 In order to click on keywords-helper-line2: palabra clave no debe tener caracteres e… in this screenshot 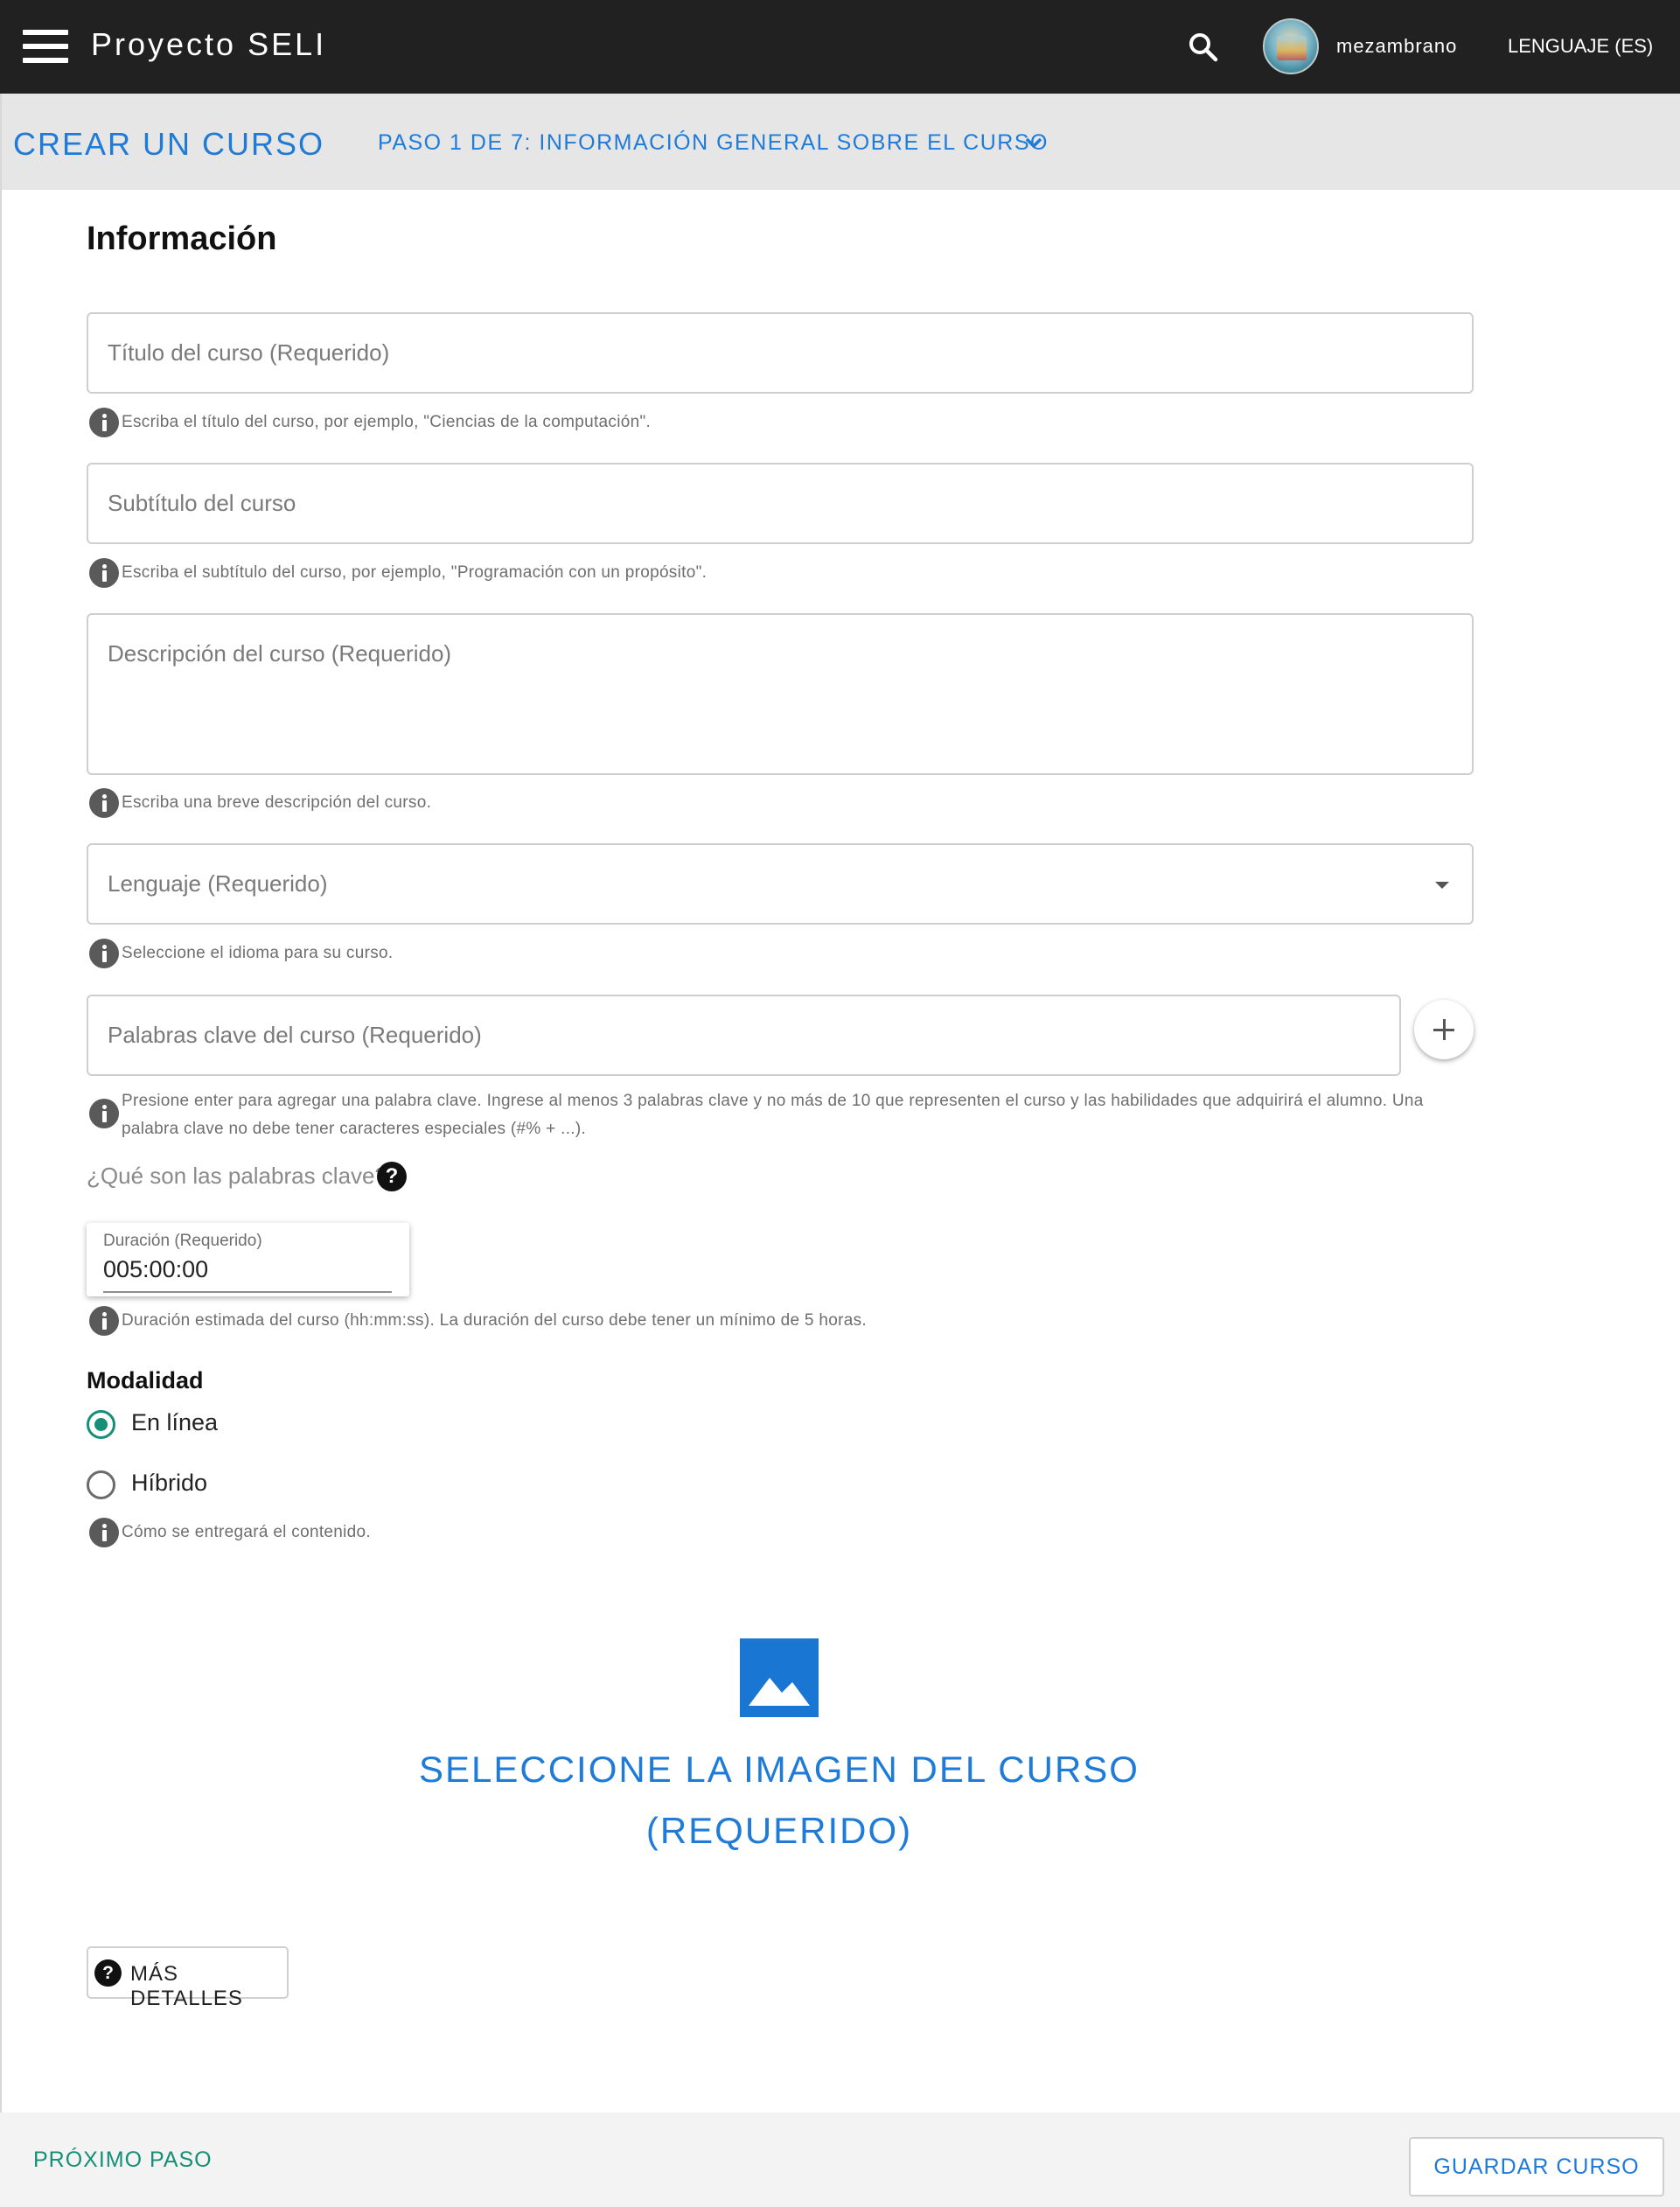, I will do `click(354, 1129)`.